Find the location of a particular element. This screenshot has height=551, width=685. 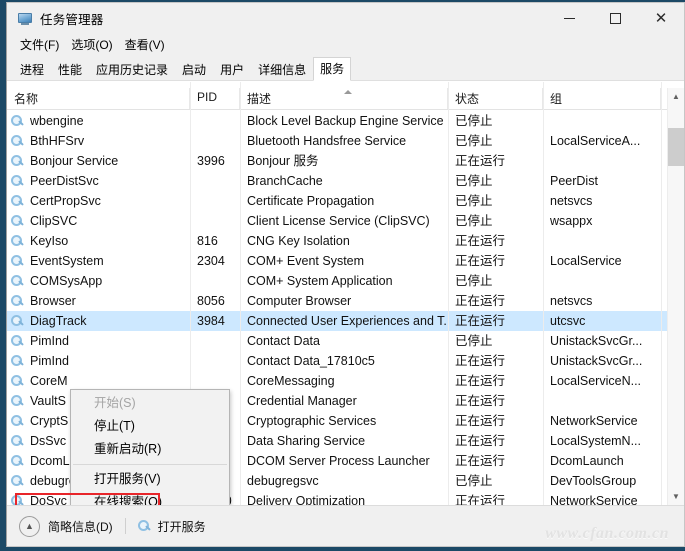

tab-users: 用户 is located at coordinates (232, 69).